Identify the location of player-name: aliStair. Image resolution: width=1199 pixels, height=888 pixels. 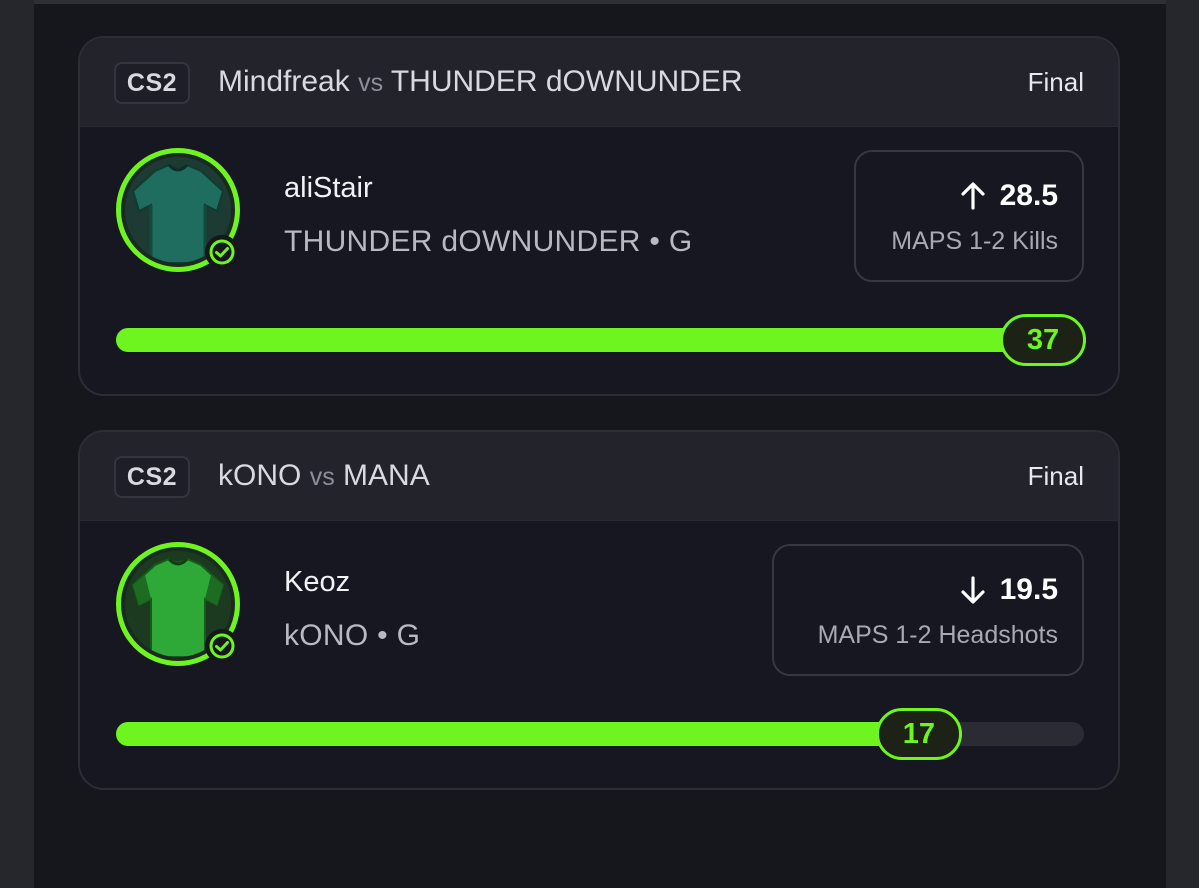
(328, 188).